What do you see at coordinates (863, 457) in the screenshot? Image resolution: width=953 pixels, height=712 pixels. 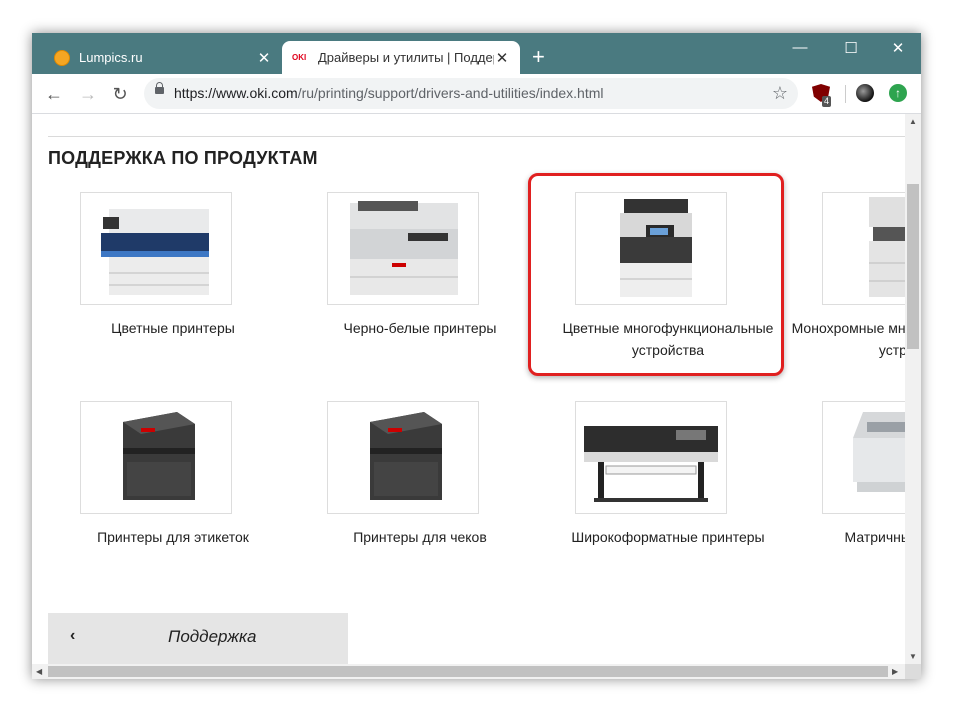 I see `dot-matrix-printer-image` at bounding box center [863, 457].